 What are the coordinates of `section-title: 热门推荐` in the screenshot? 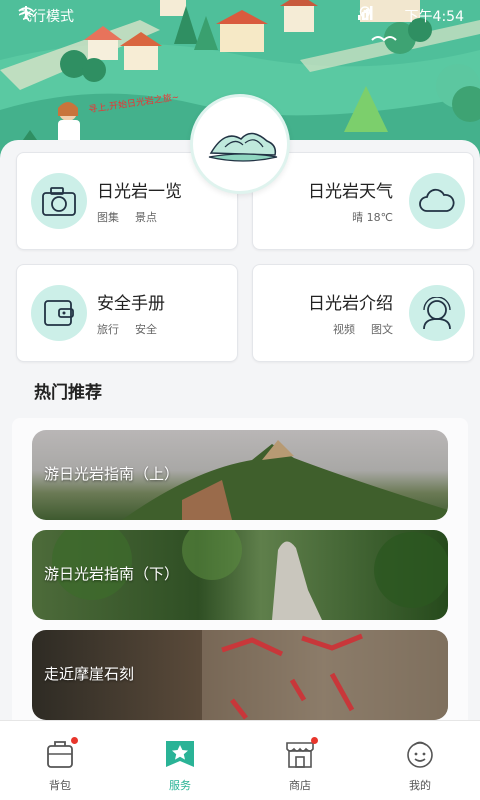 It's located at (68, 393).